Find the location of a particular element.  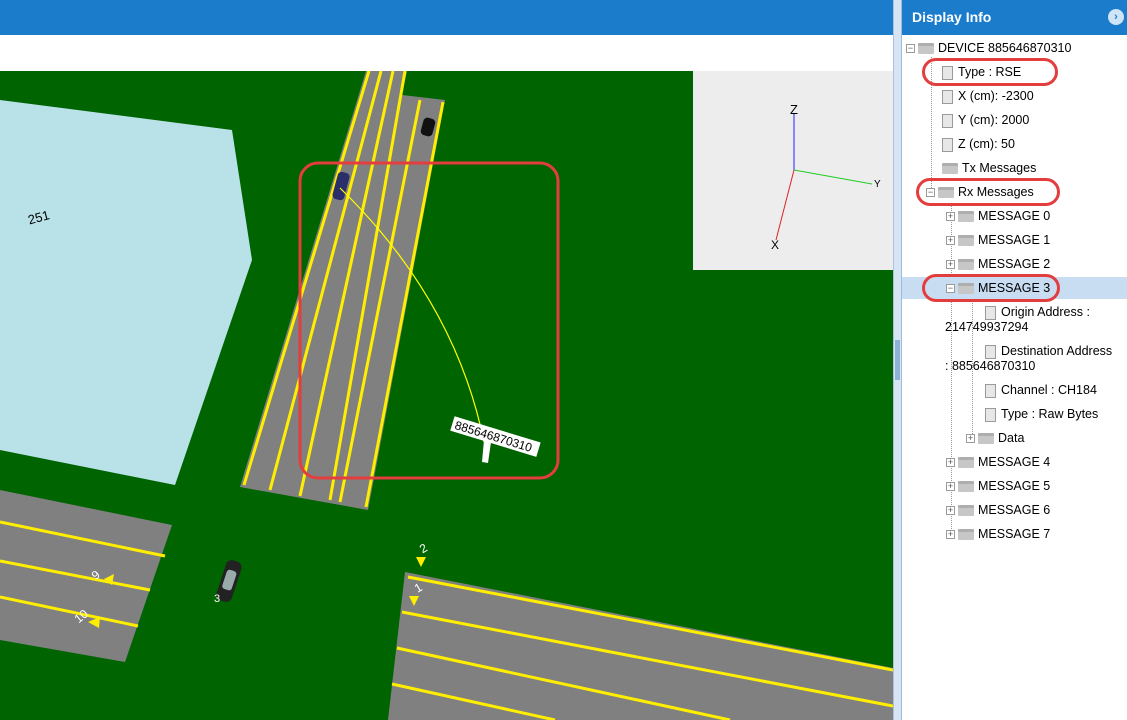

tree-node-message-4: + MESSAGE 4 is located at coordinates (998, 462).